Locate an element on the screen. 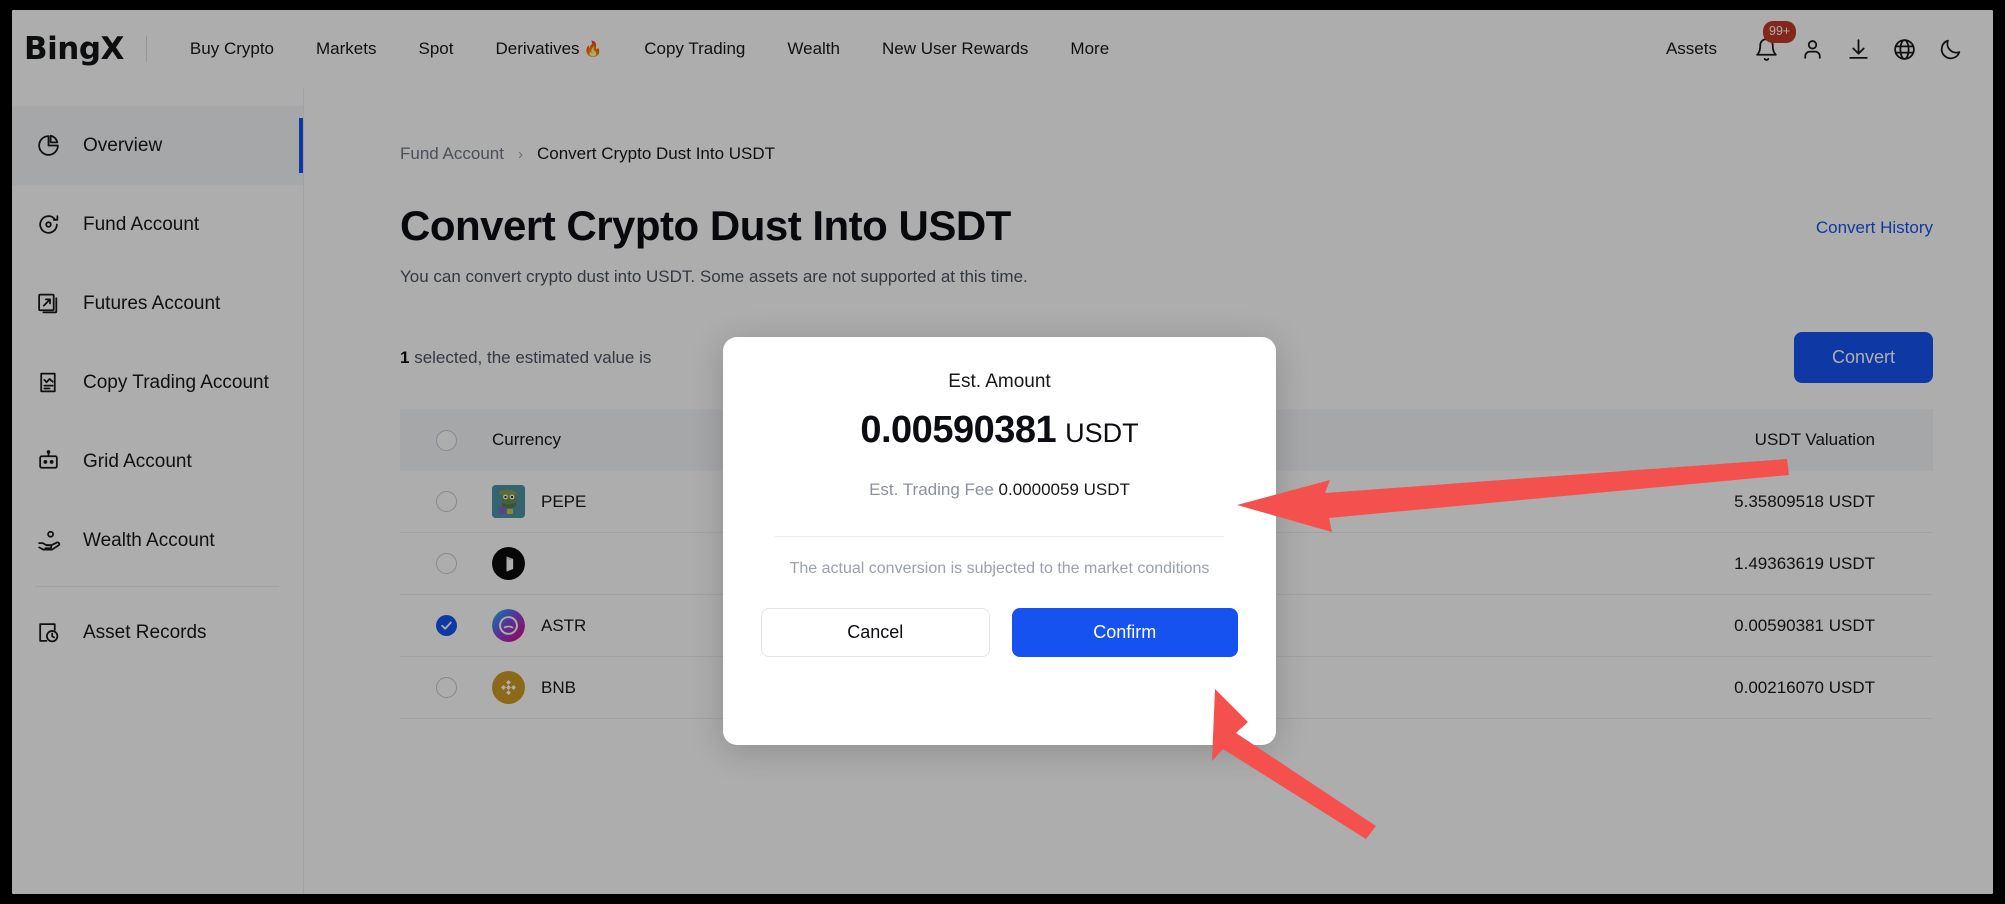  document-arrow-icon is located at coordinates (48, 304).